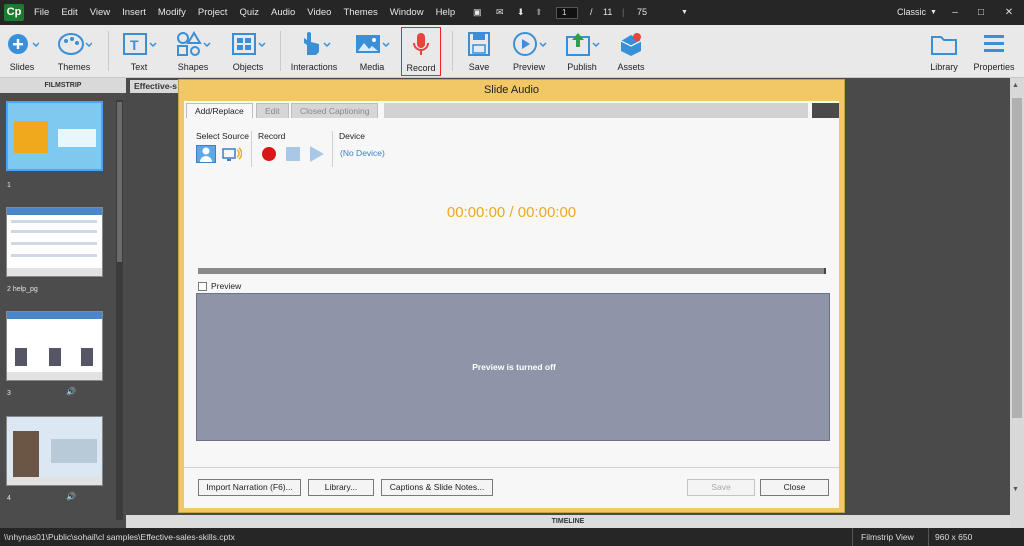  What do you see at coordinates (272, 110) in the screenshot?
I see `tab-edit: Edit` at bounding box center [272, 110].